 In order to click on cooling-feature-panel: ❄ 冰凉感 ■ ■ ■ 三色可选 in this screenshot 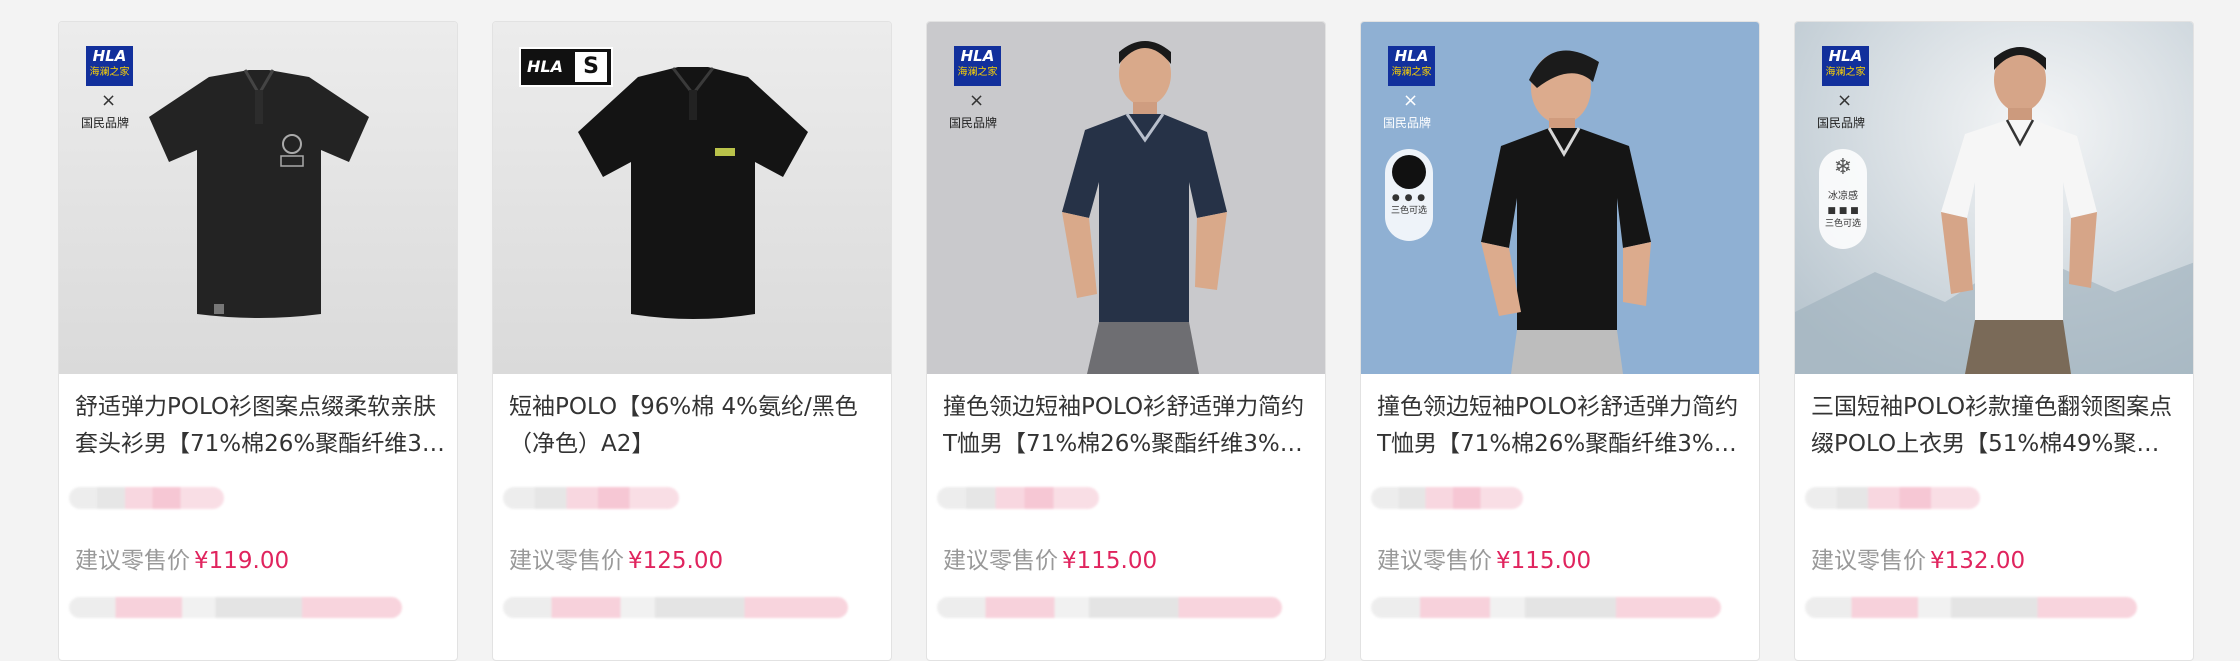, I will do `click(1843, 199)`.